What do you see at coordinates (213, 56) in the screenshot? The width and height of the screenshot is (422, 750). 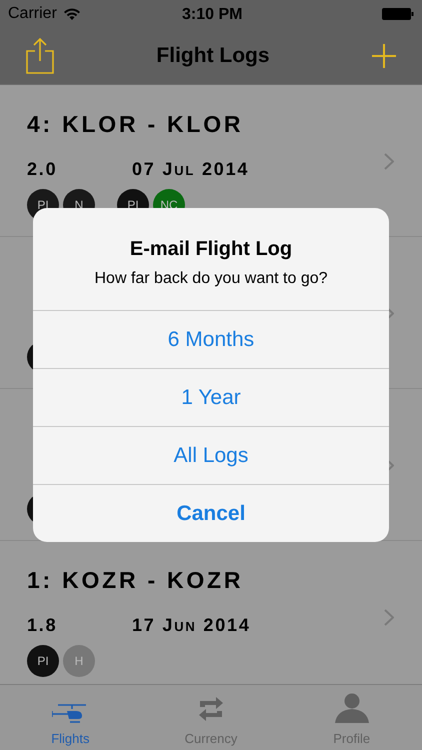 I see `navigation-title: Flight Logs` at bounding box center [213, 56].